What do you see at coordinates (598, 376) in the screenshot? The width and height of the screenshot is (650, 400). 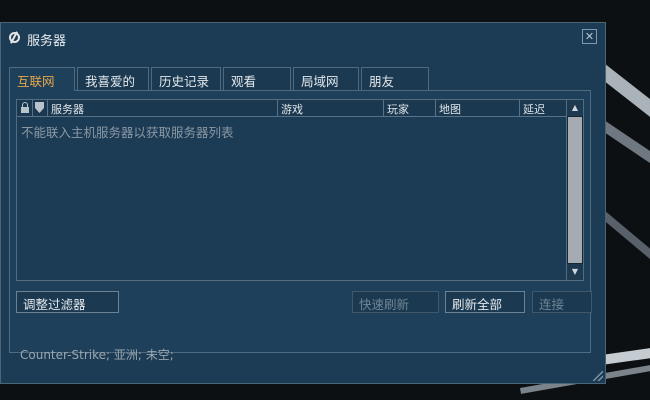 I see `resize-grip-icon` at bounding box center [598, 376].